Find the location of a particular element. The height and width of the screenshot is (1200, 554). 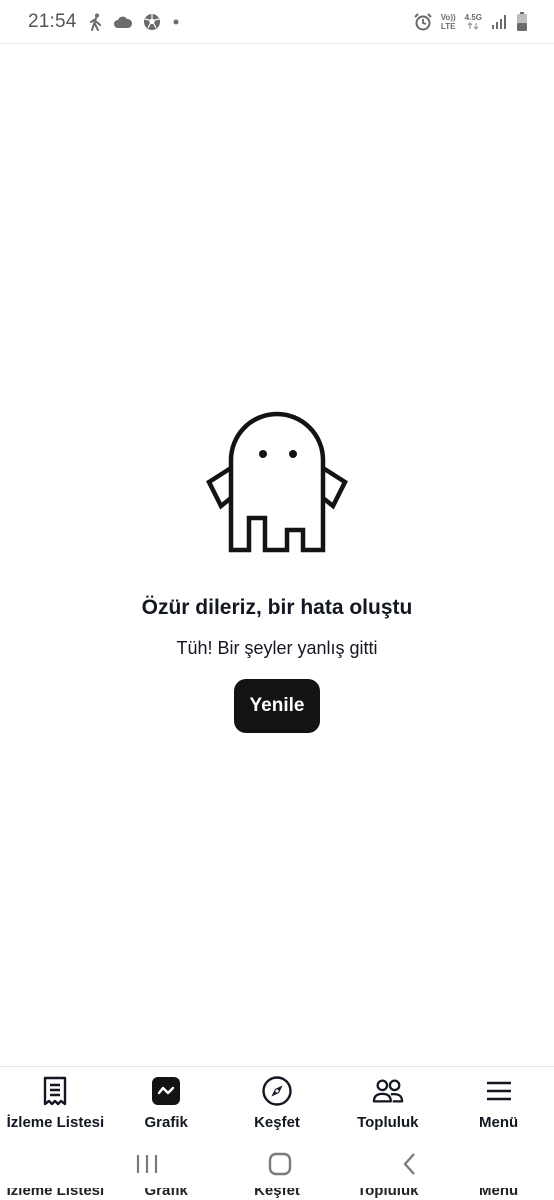

tab-label-explore: Keşfet is located at coordinates (277, 1122).